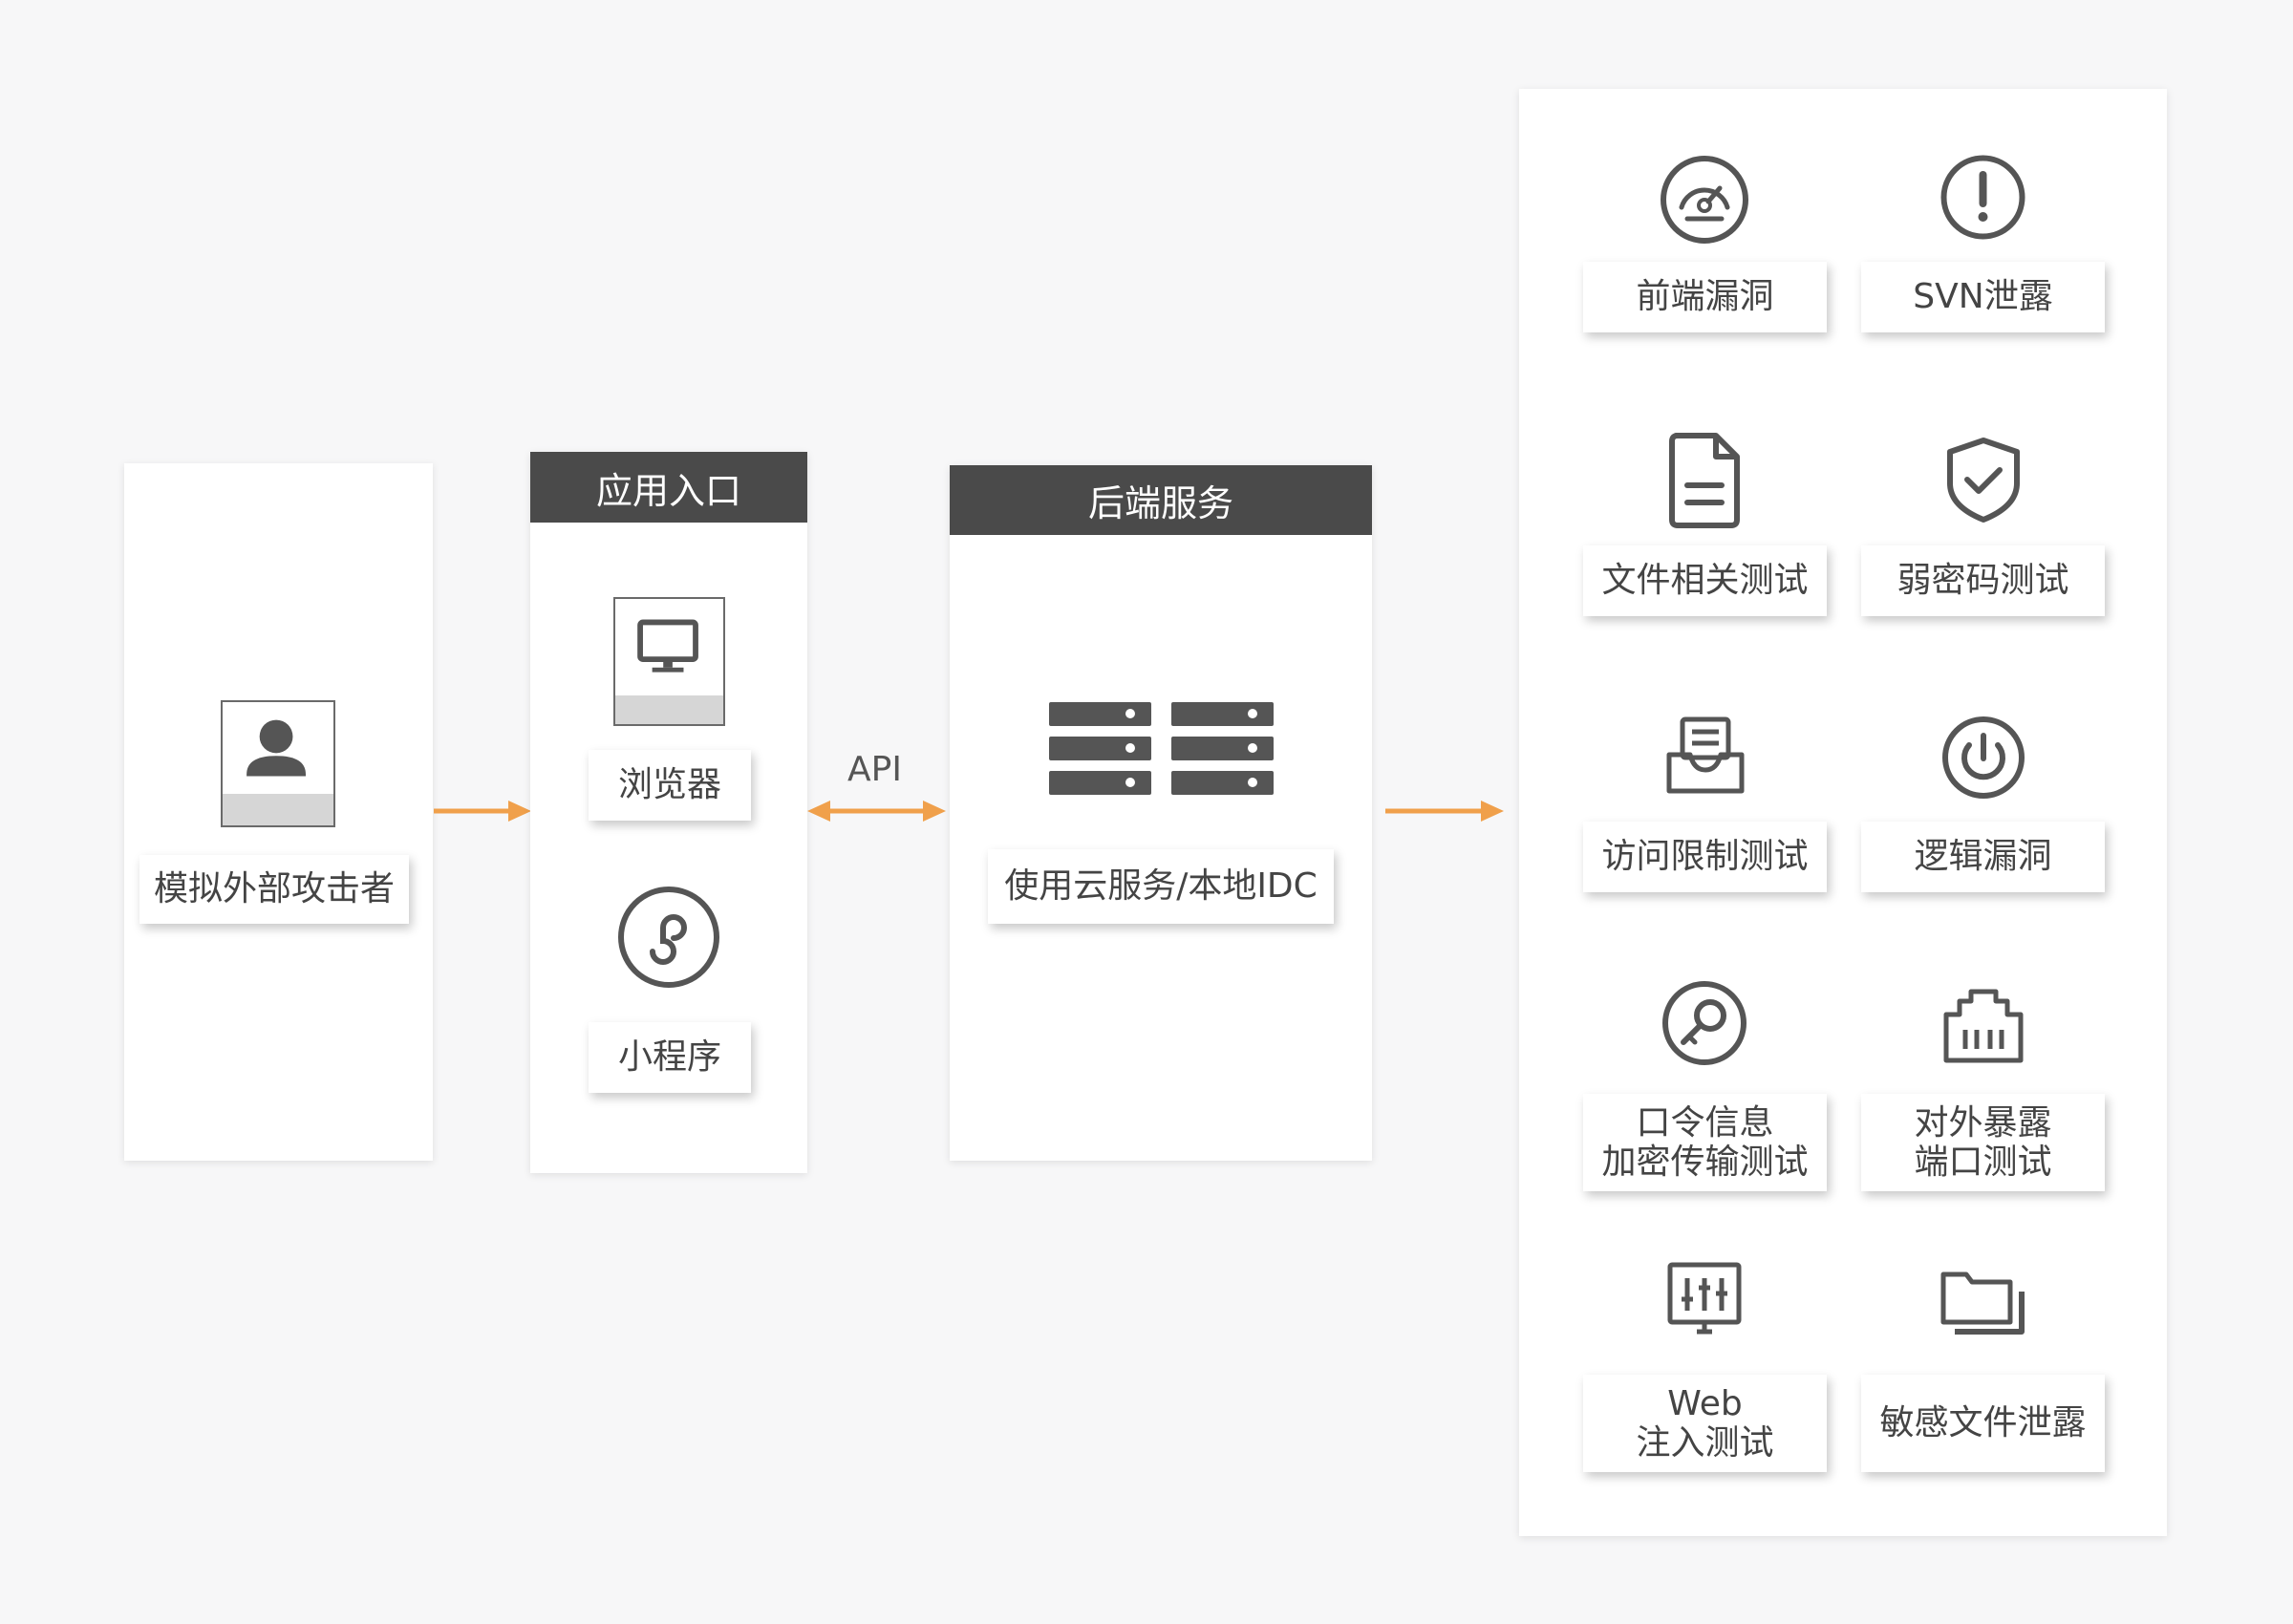  What do you see at coordinates (1444, 811) in the screenshot?
I see `arrow-backend-to-tests` at bounding box center [1444, 811].